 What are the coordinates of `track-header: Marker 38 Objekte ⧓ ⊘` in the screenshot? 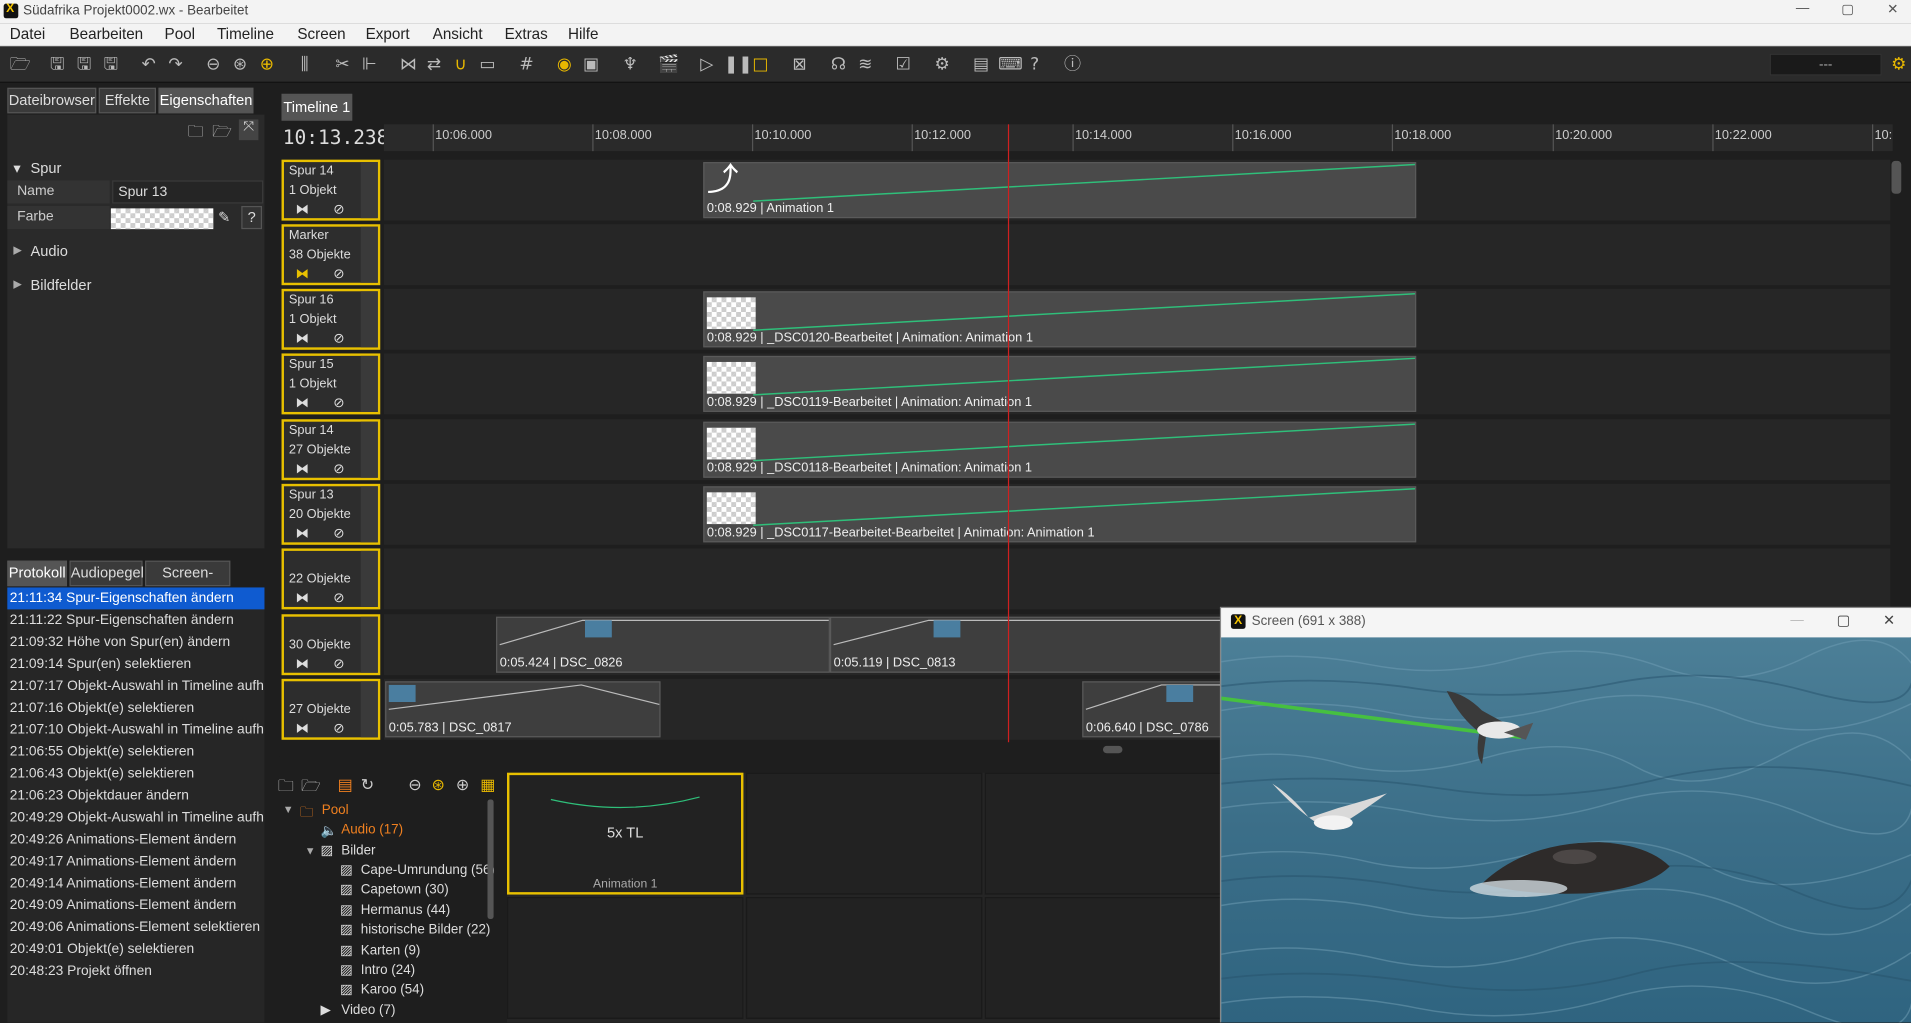 It's located at (331, 255).